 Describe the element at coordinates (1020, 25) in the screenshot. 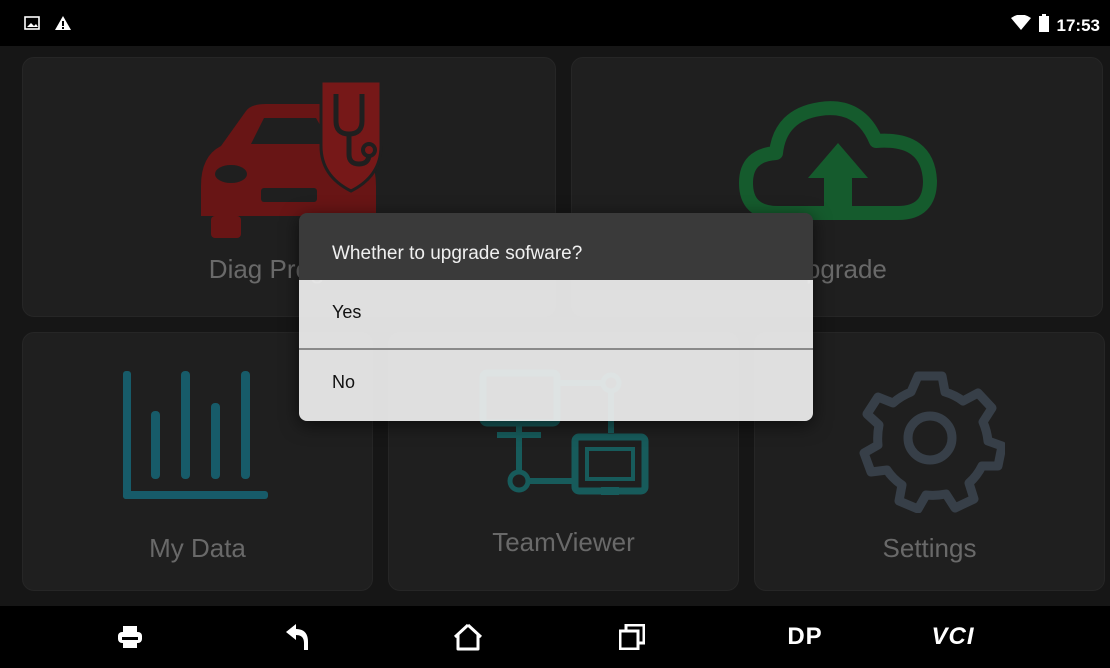

I see `wifi-icon` at that location.